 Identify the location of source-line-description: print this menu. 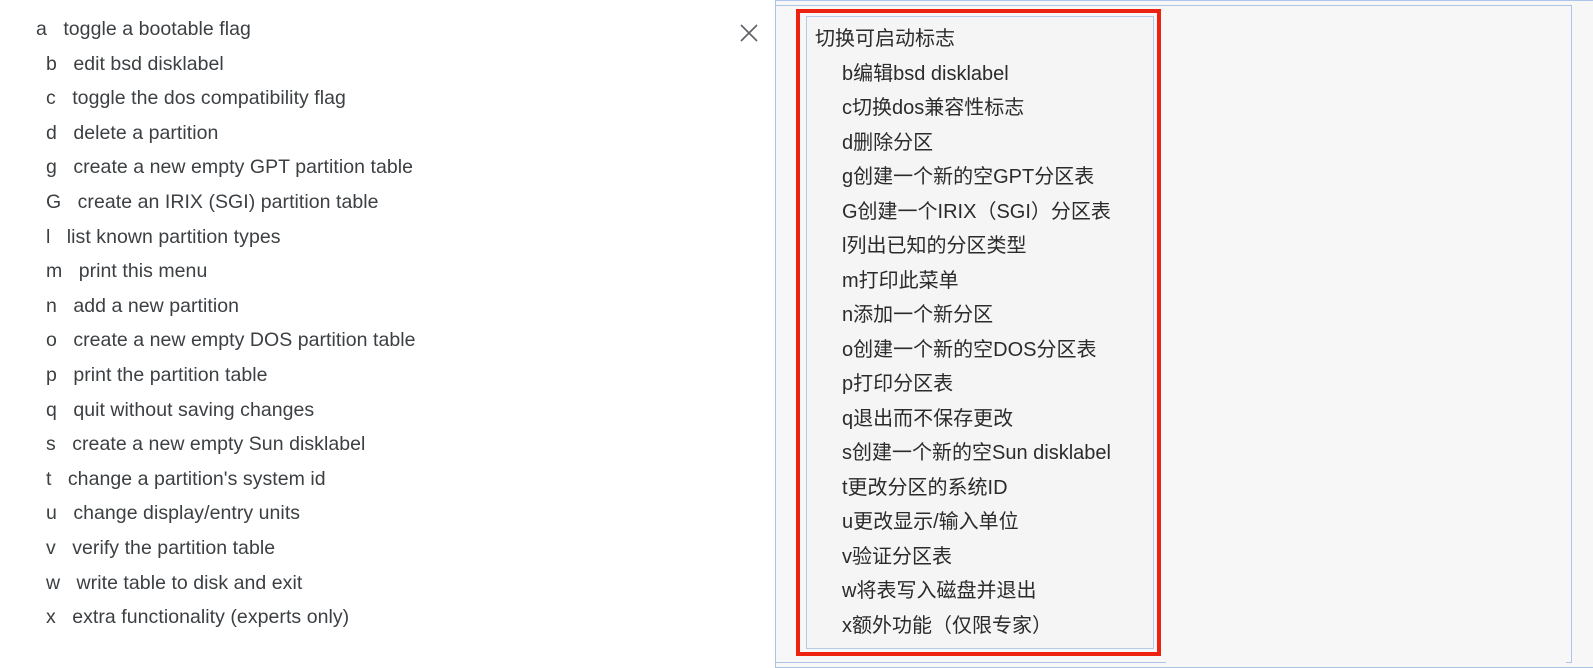
(143, 271).